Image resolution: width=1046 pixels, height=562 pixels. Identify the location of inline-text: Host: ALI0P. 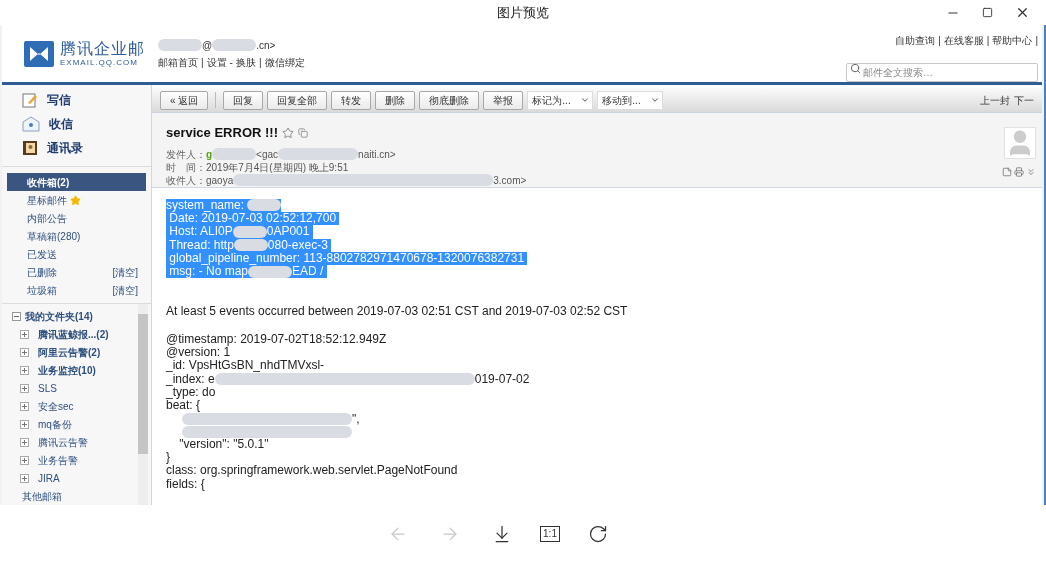
(200, 232).